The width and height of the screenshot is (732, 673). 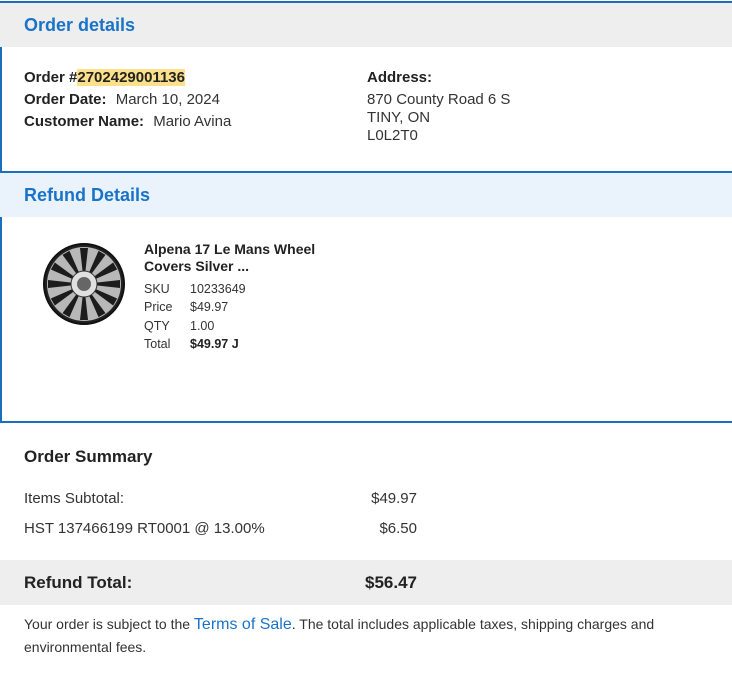 What do you see at coordinates (392, 135) in the screenshot?
I see `address-line-3: L0L2T0` at bounding box center [392, 135].